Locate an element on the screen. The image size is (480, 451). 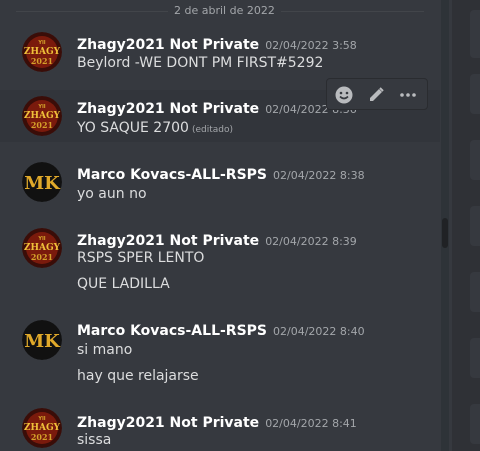
timestamp: 02/04/2022 8:38 is located at coordinates (319, 175).